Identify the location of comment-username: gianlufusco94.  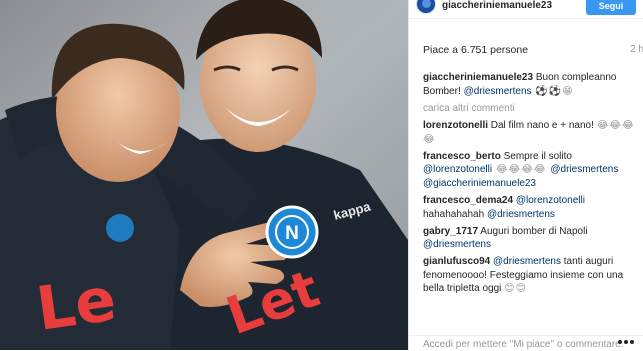
(456, 261).